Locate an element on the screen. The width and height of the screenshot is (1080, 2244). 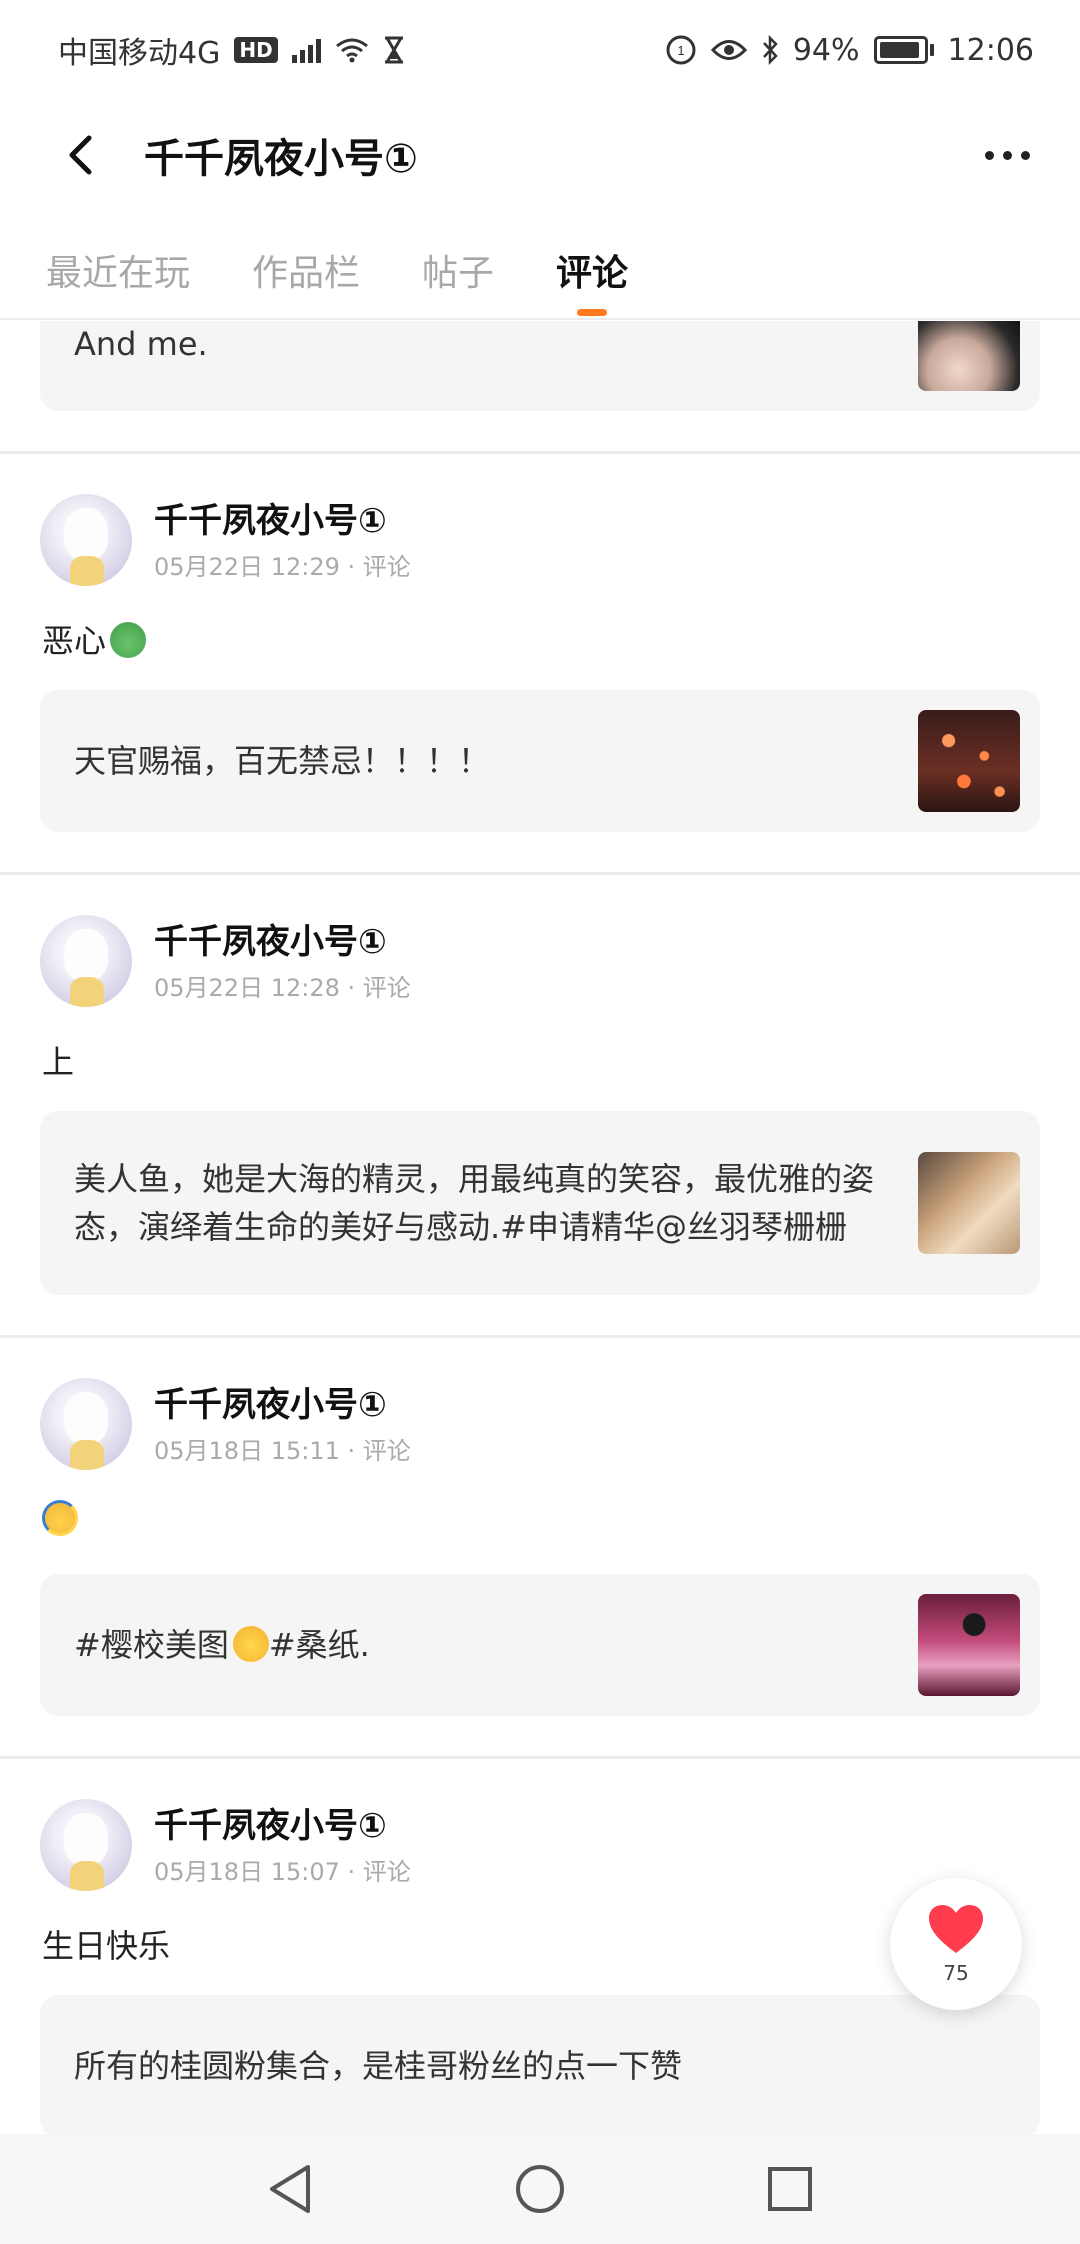
quoted-post-card: 天官赐福，百无禁忌！！！！ is located at coordinates (540, 761).